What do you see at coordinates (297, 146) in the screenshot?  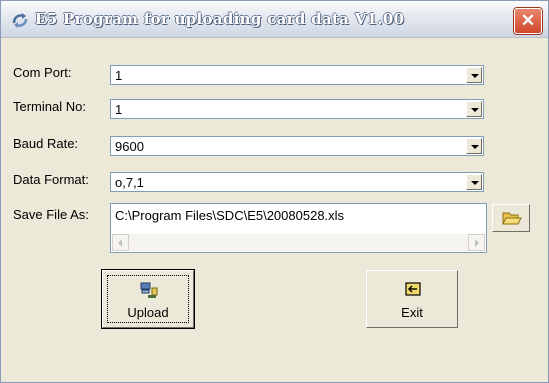 I see `baud-rate-select: 9600` at bounding box center [297, 146].